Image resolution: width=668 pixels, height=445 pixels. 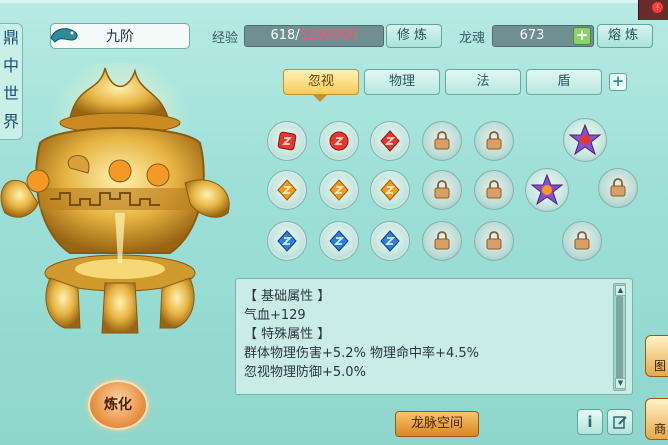 I want to click on exp-label: 经验, so click(x=225, y=38).